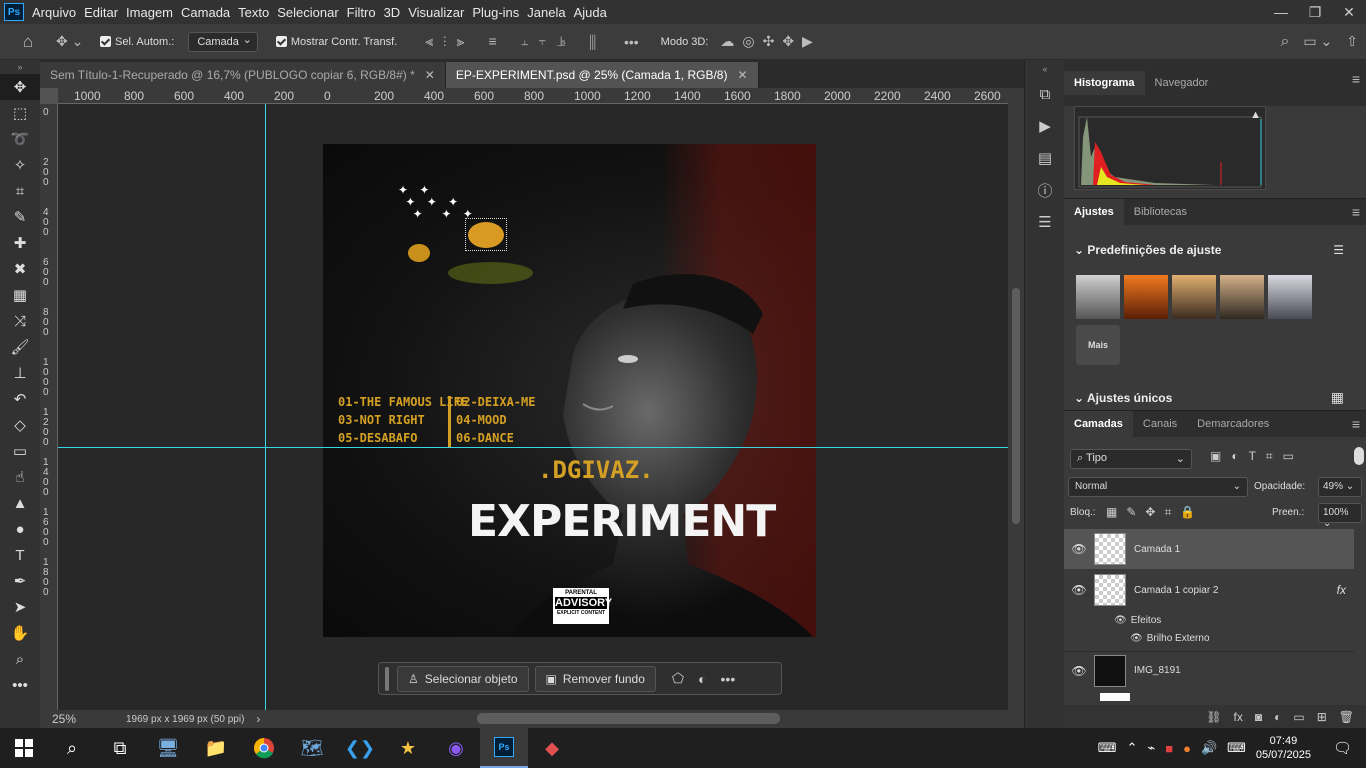 The height and width of the screenshot is (768, 1366). Describe the element at coordinates (77, 719) in the screenshot. I see `zoom-level: 25%` at that location.